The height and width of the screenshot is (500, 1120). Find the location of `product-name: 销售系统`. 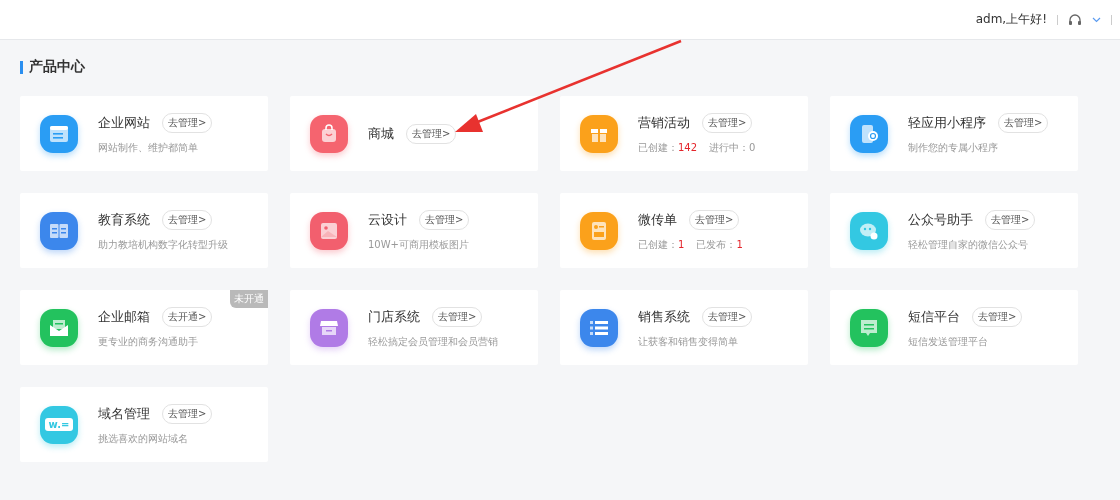

product-name: 销售系统 is located at coordinates (664, 316).